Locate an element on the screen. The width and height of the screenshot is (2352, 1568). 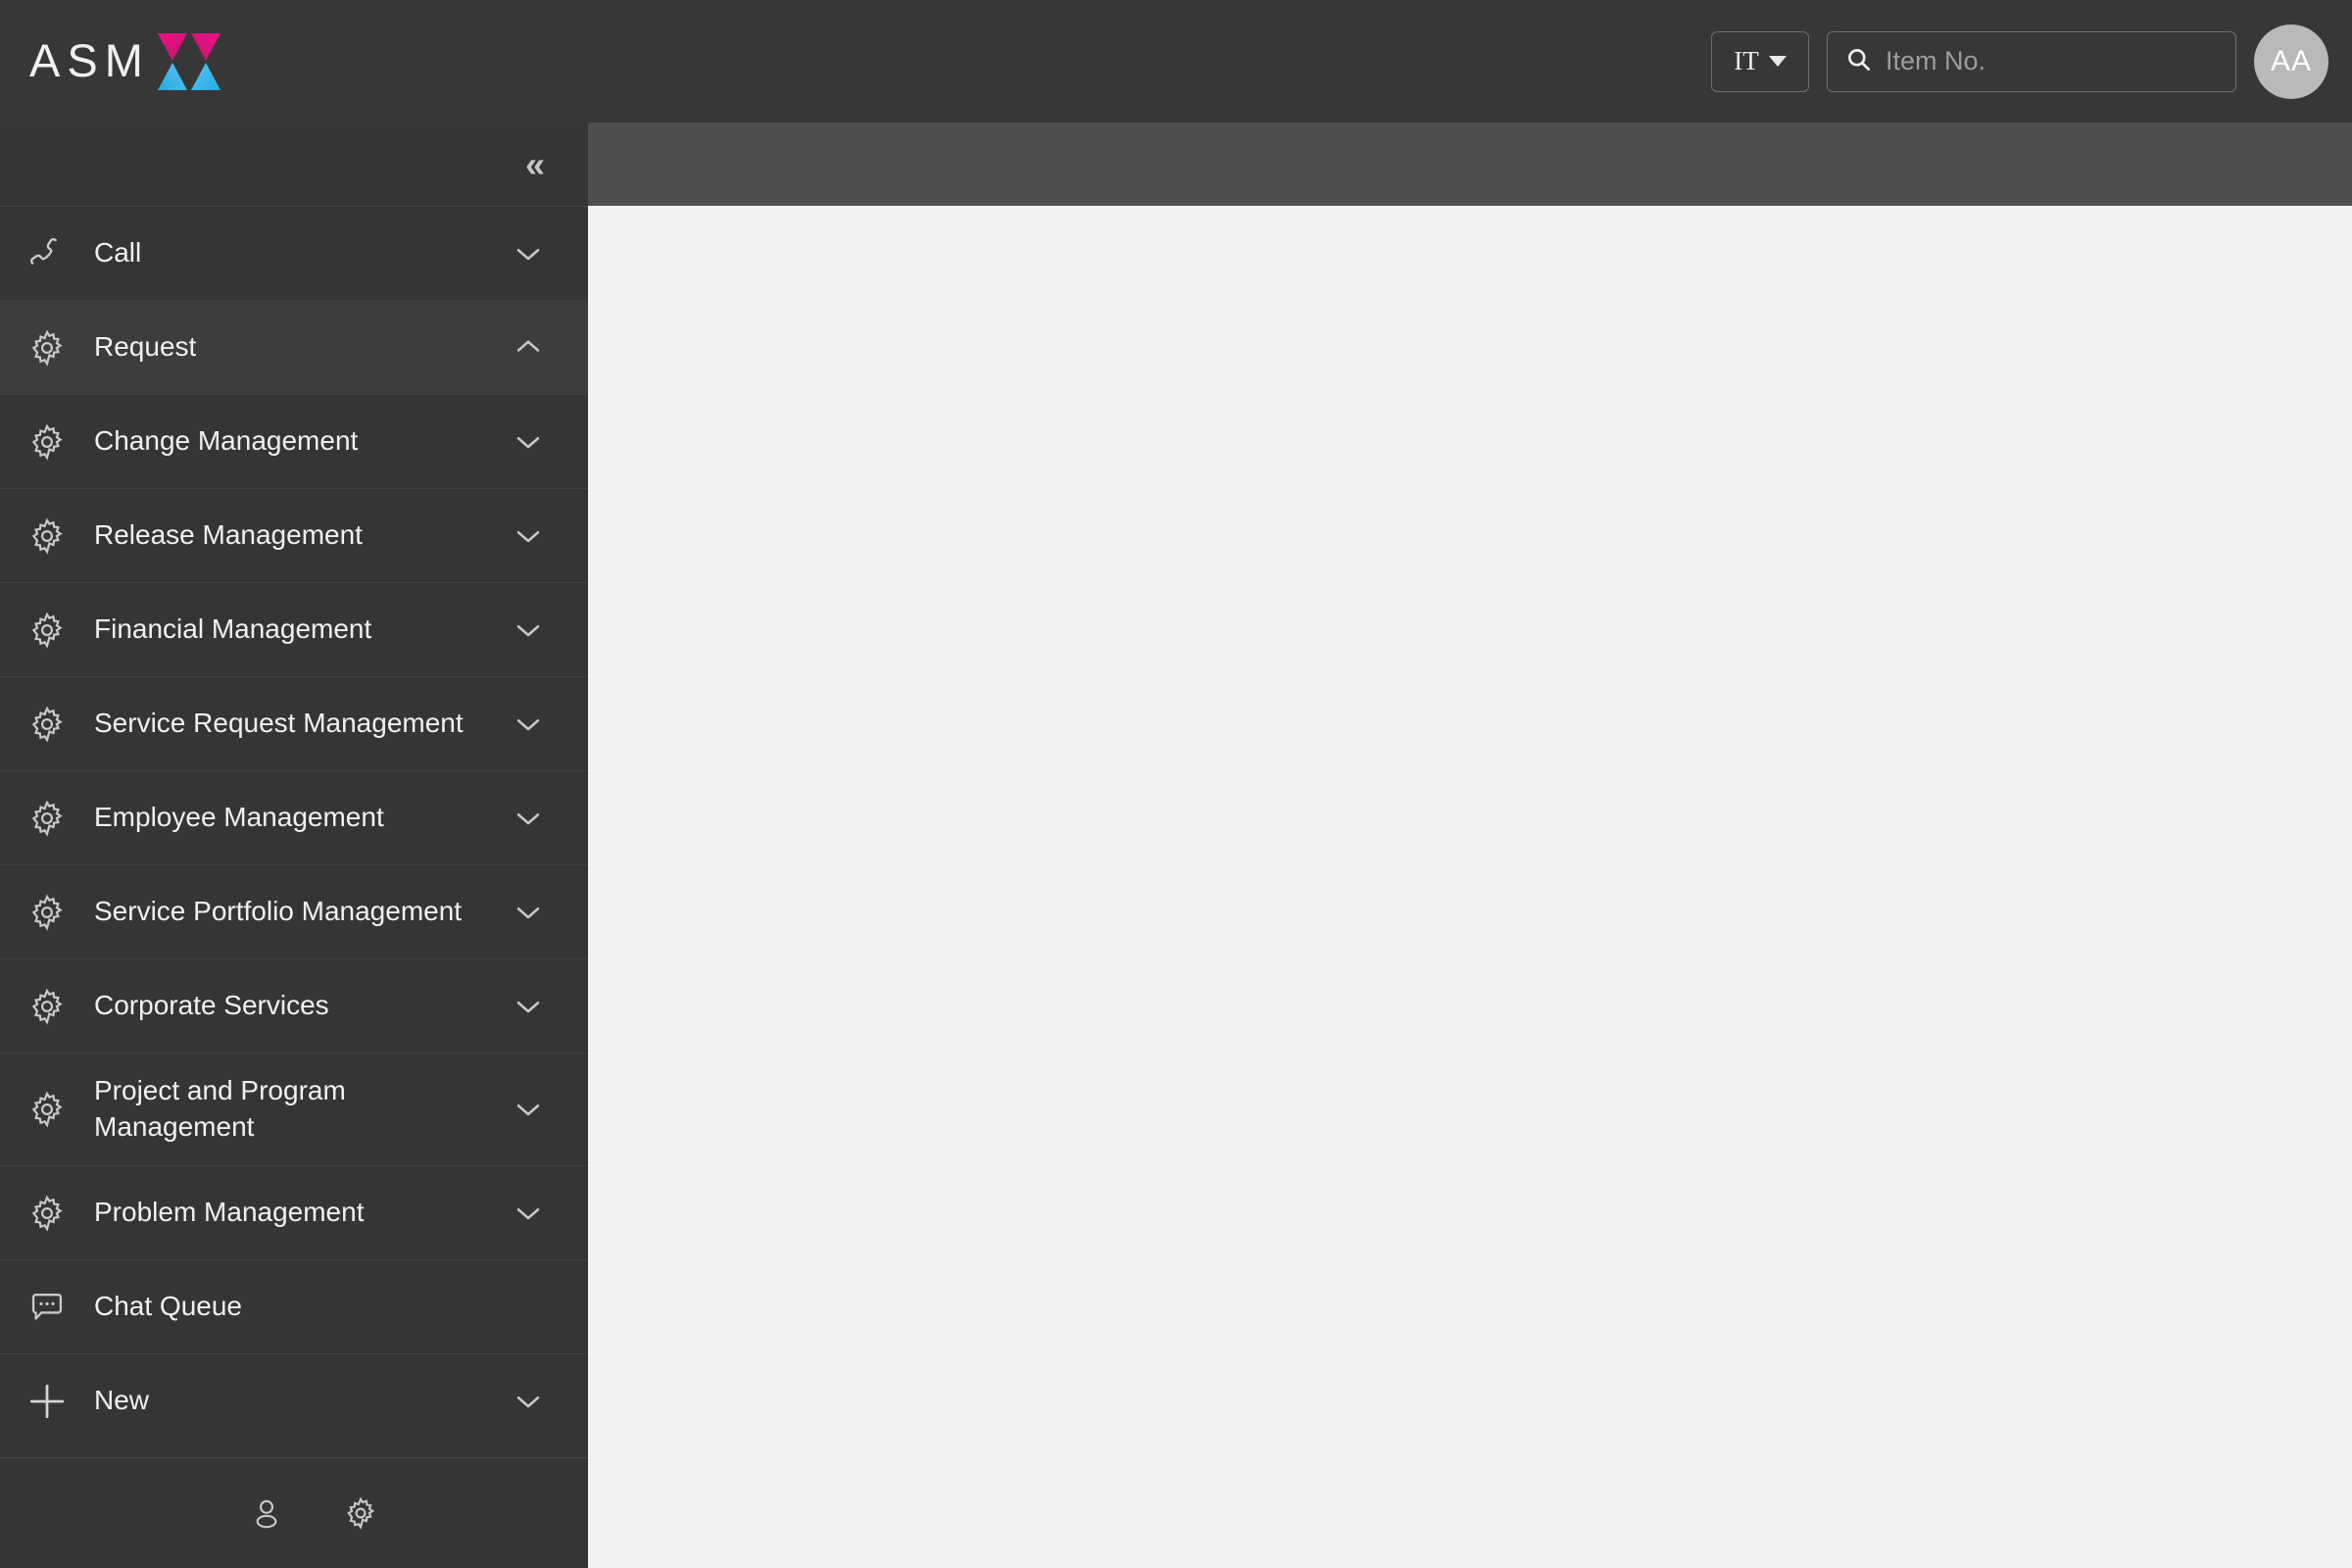
user-icon is located at coordinates (266, 1513).